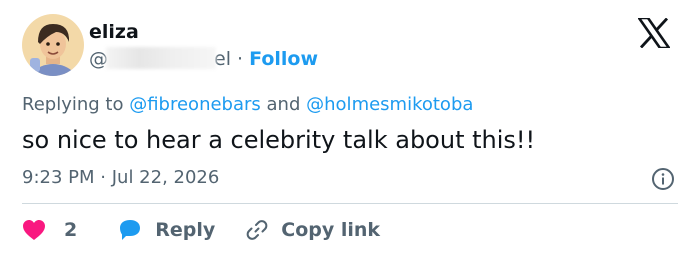  What do you see at coordinates (283, 59) in the screenshot?
I see `follow-button: Follow` at bounding box center [283, 59].